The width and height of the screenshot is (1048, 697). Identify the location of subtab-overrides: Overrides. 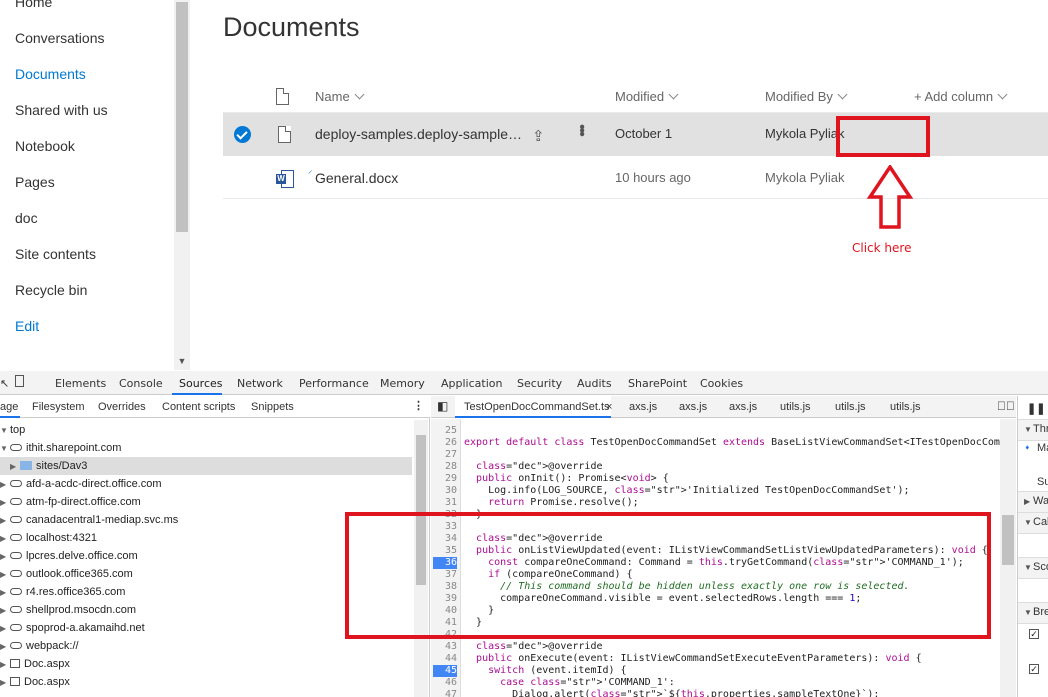
(122, 407).